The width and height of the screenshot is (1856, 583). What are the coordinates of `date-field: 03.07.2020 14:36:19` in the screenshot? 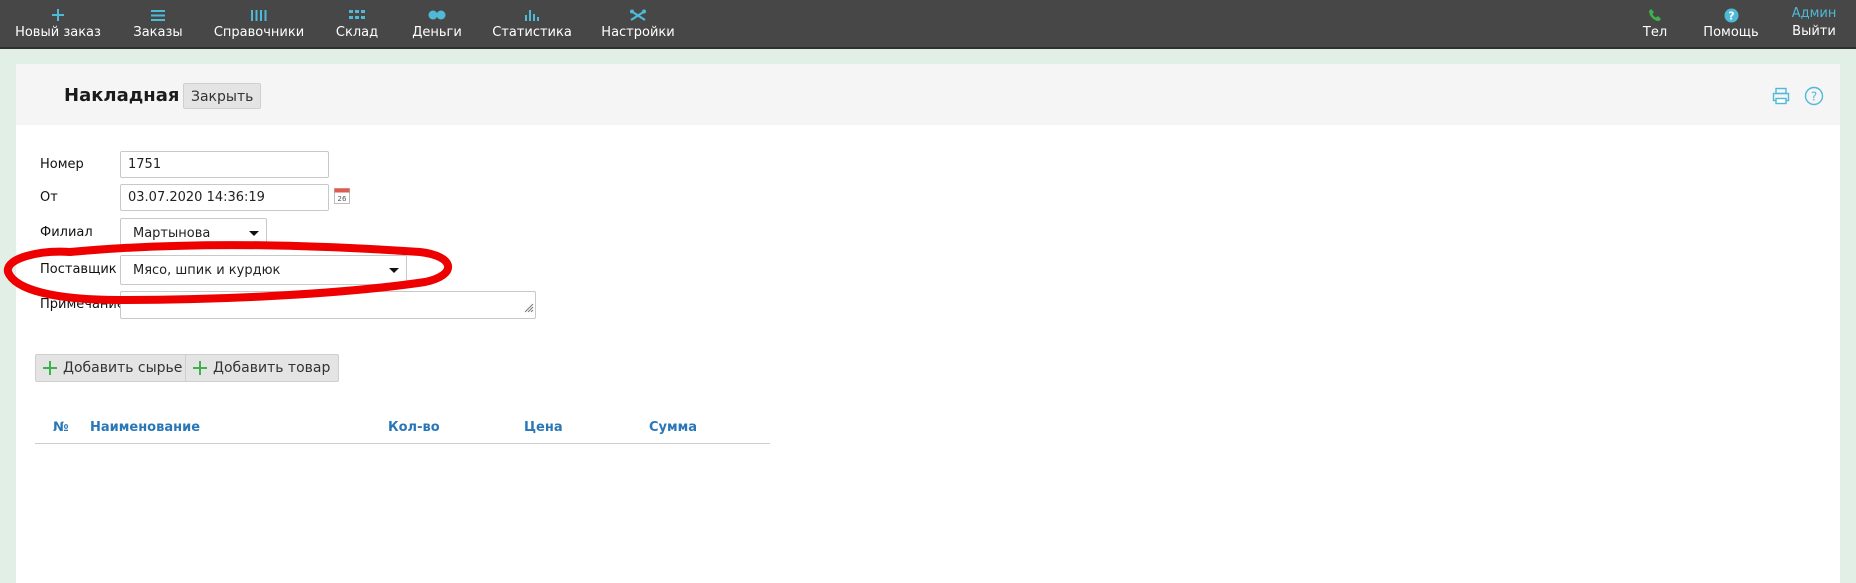 It's located at (224, 197).